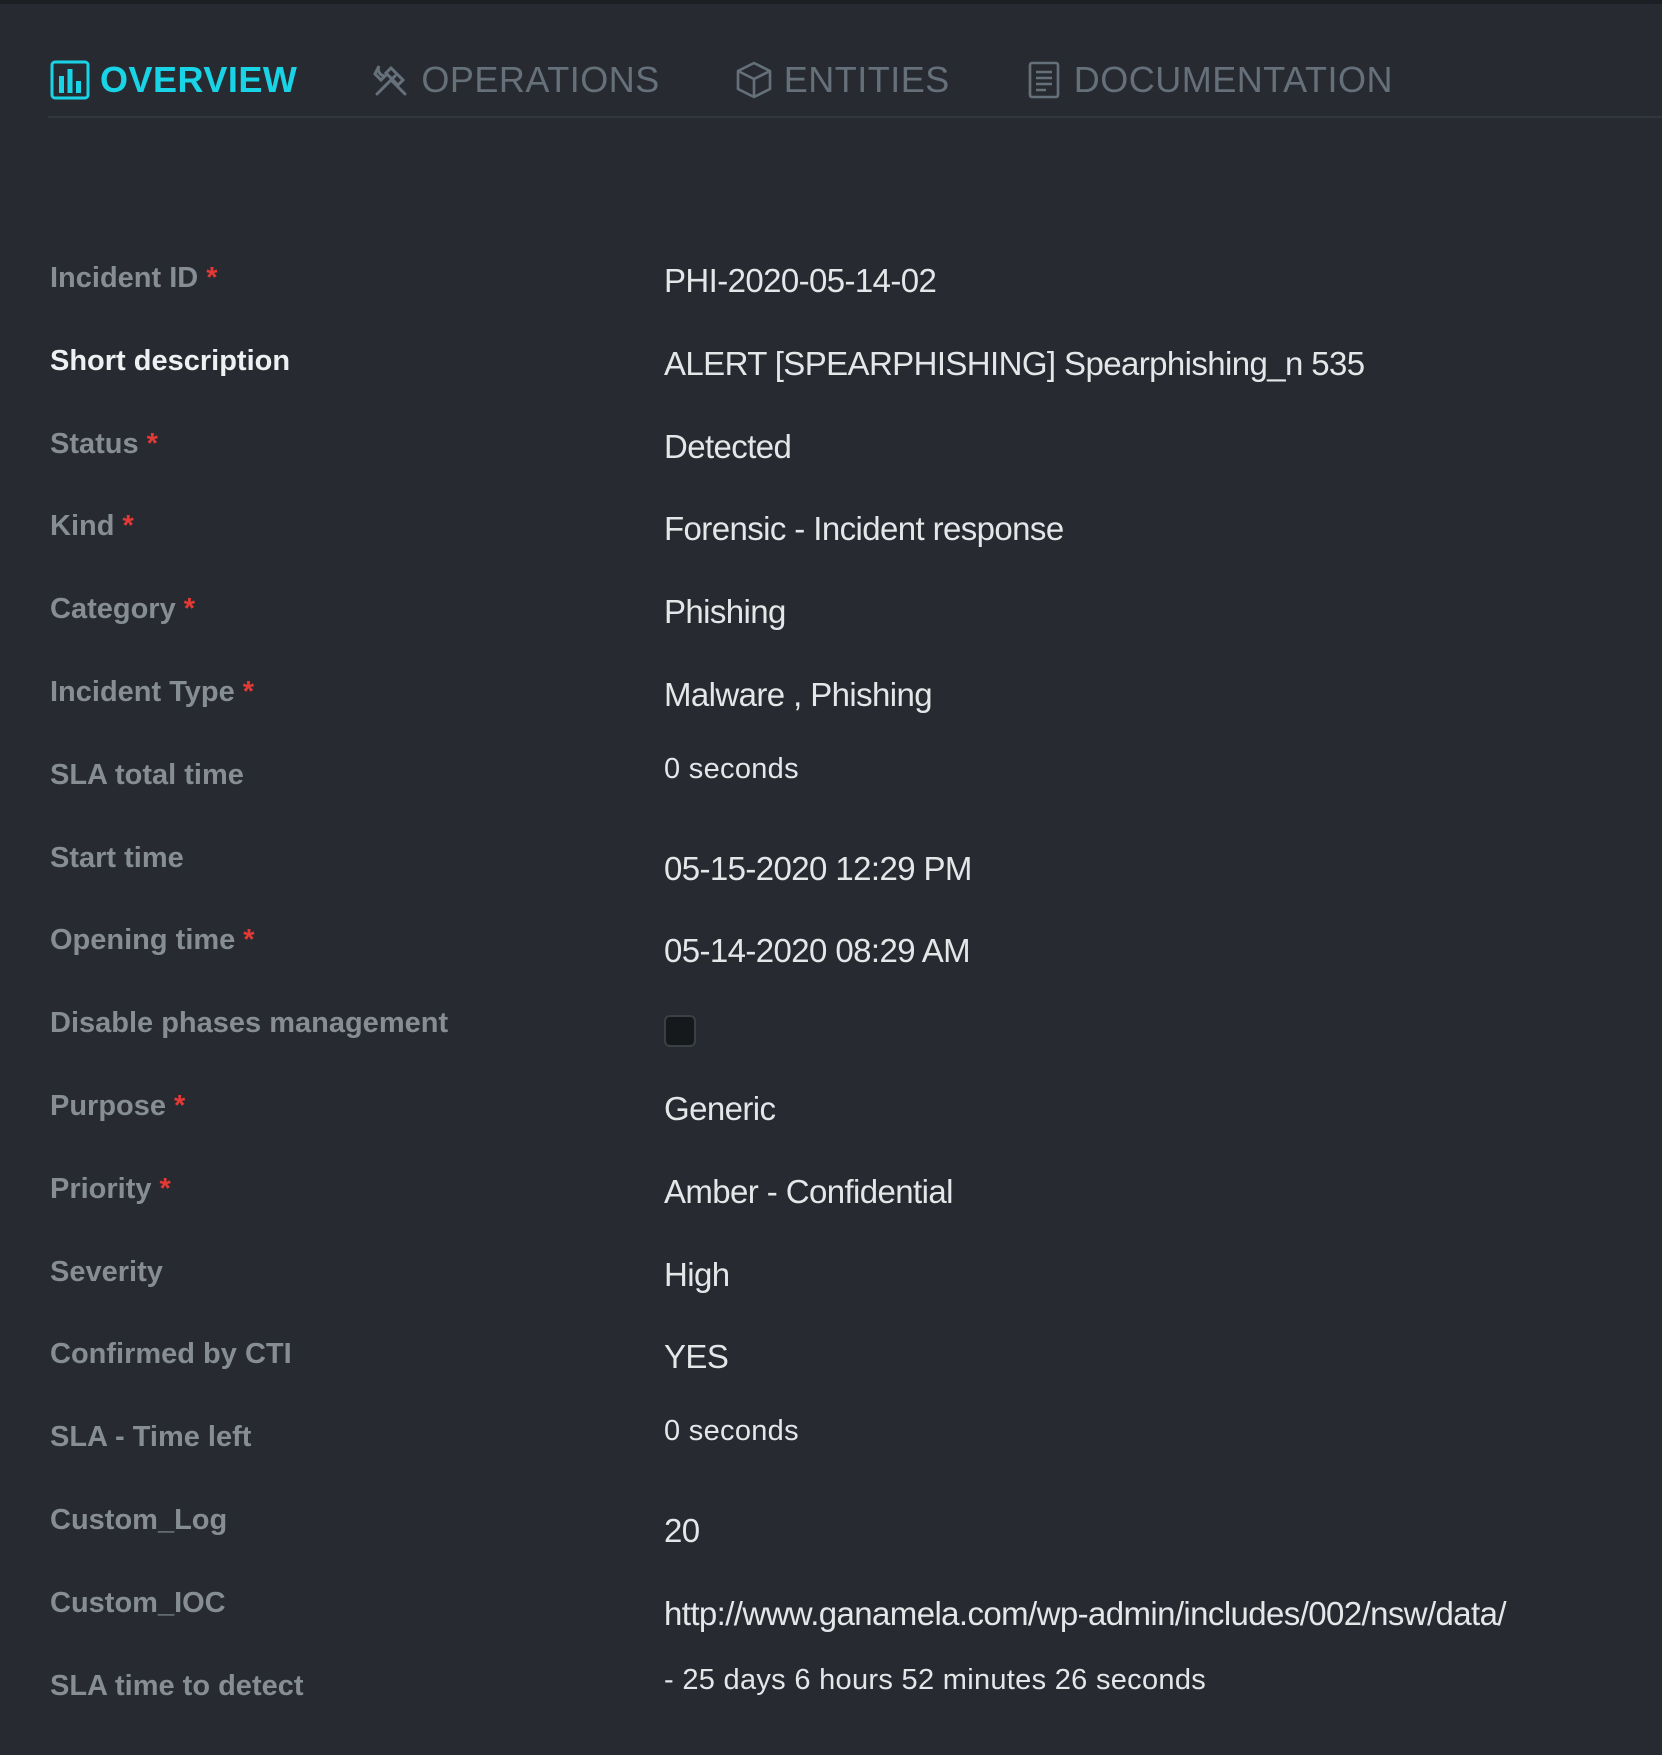 Image resolution: width=1662 pixels, height=1755 pixels. I want to click on disable-phases-checkbox, so click(680, 1031).